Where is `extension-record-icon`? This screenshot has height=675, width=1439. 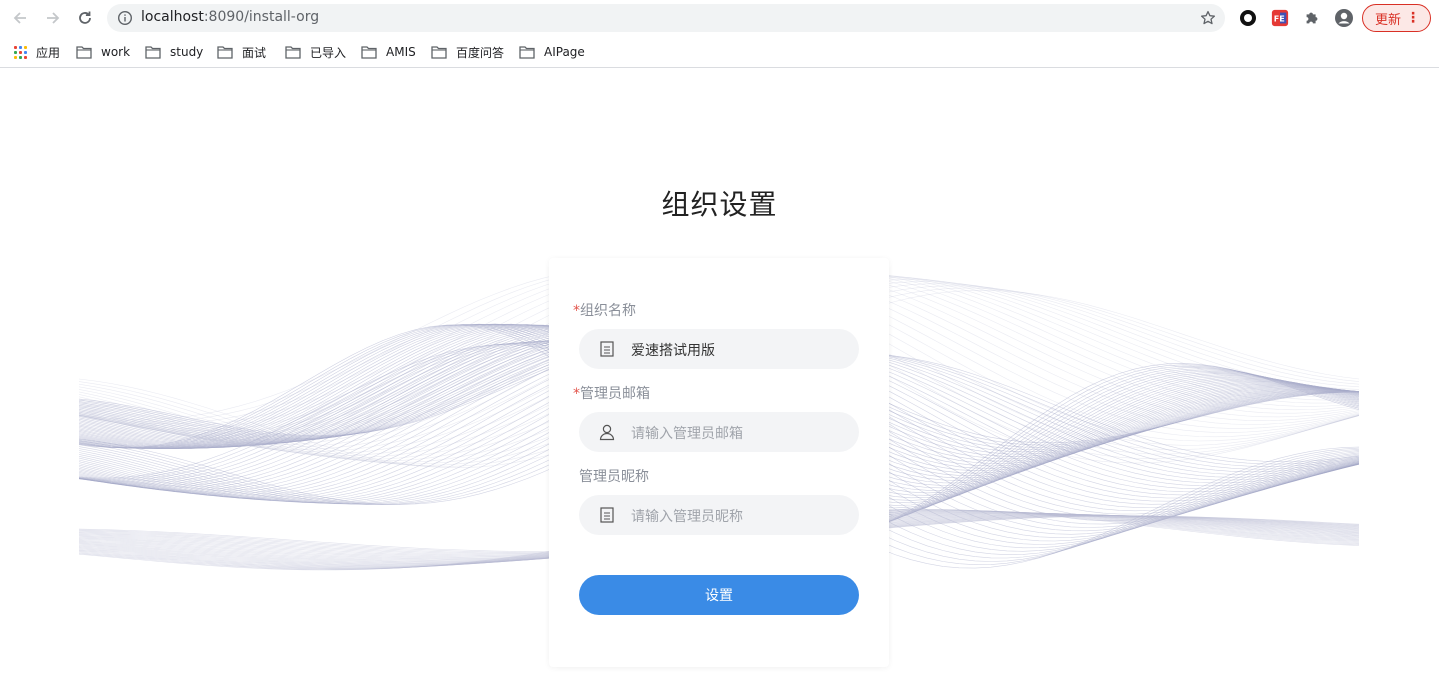 extension-record-icon is located at coordinates (1248, 18).